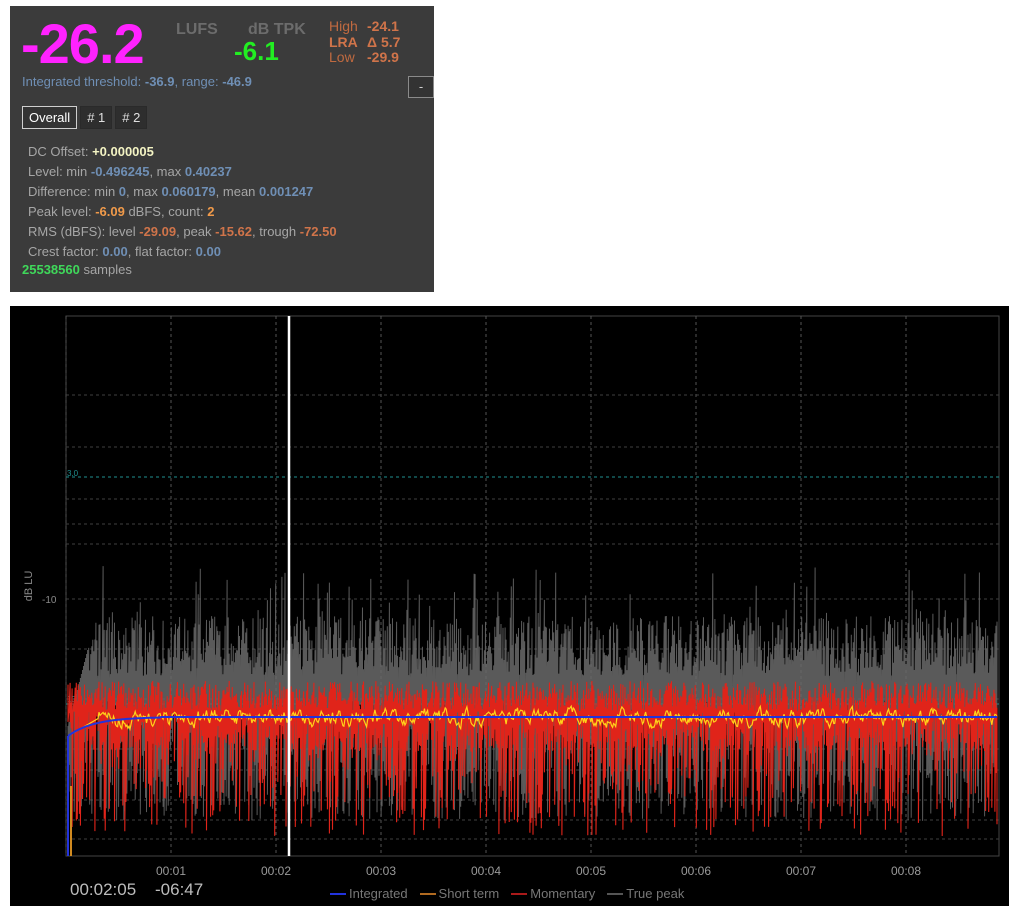 The width and height of the screenshot is (1019, 914). I want to click on peak-level-value: -6.09, so click(110, 211).